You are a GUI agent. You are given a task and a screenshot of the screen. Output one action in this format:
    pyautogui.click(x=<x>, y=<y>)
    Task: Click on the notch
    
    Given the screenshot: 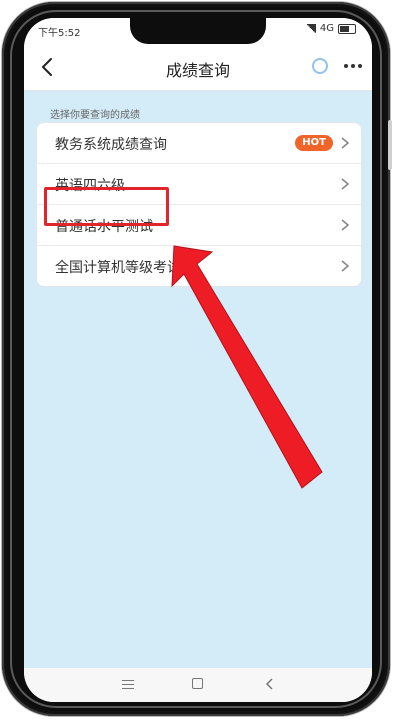 What is the action you would take?
    pyautogui.click(x=198, y=31)
    